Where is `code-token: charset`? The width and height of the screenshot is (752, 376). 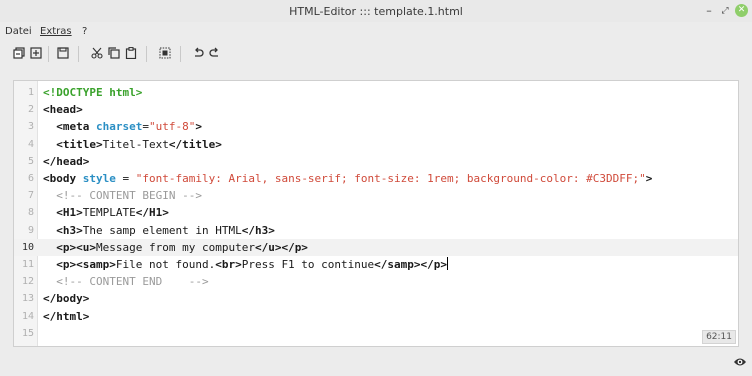
code-token: charset is located at coordinates (119, 127).